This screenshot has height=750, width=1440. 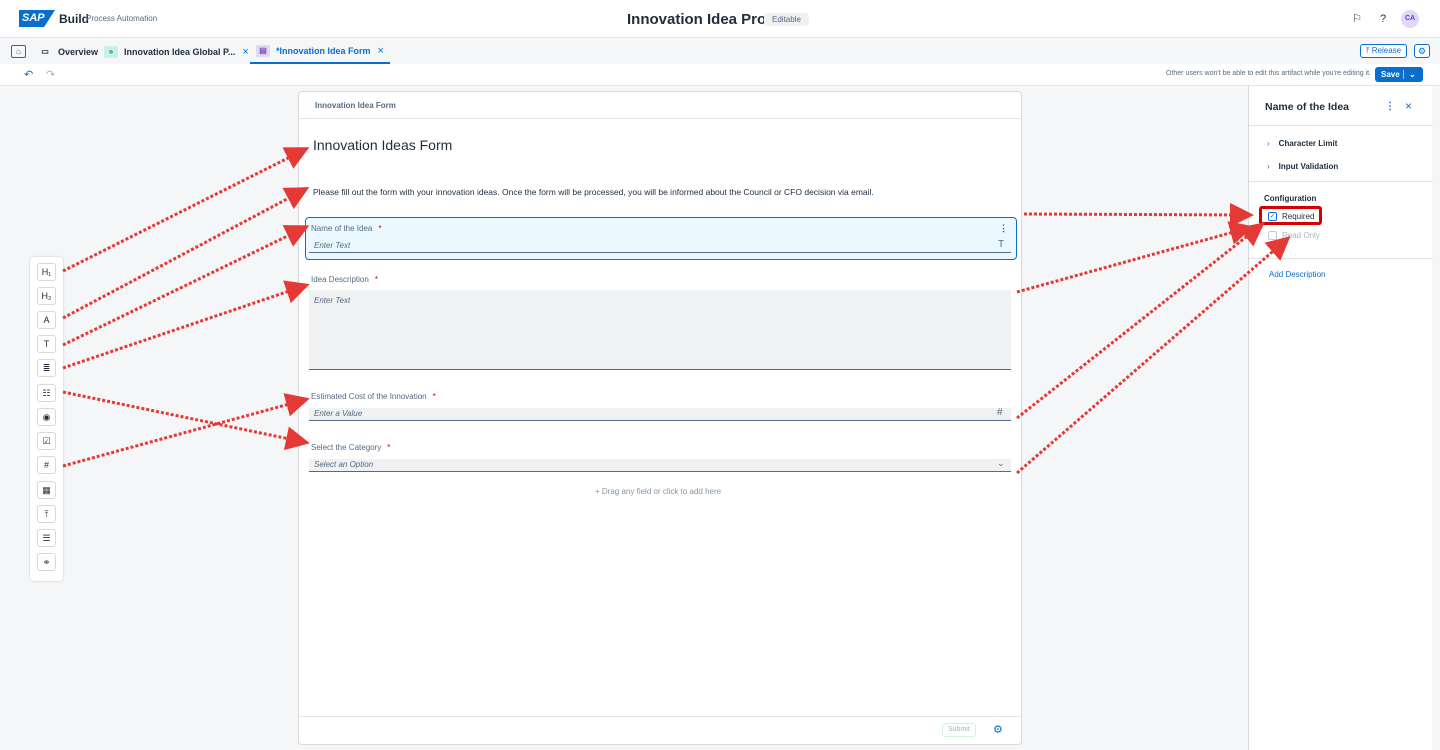 What do you see at coordinates (340, 279) in the screenshot?
I see `description-label-text: Idea Description` at bounding box center [340, 279].